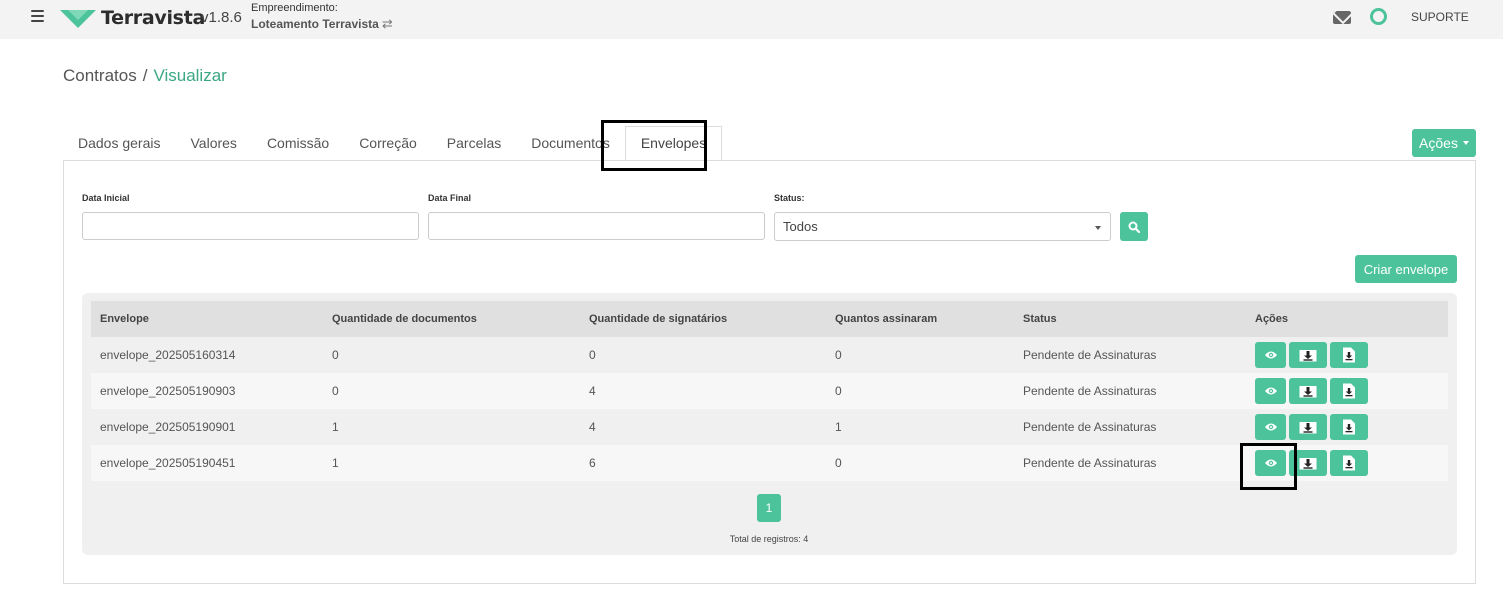 The height and width of the screenshot is (613, 1503). I want to click on cell-envelope: envelope_202505160314, so click(168, 355).